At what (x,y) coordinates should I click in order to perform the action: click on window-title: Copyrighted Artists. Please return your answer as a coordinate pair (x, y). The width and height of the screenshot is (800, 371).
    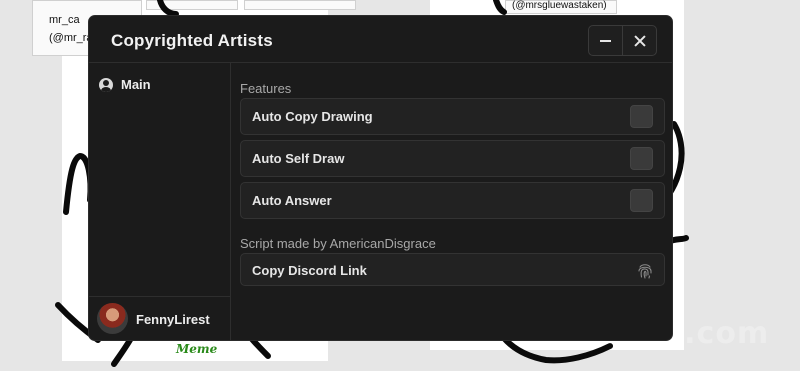
    Looking at the image, I should click on (192, 40).